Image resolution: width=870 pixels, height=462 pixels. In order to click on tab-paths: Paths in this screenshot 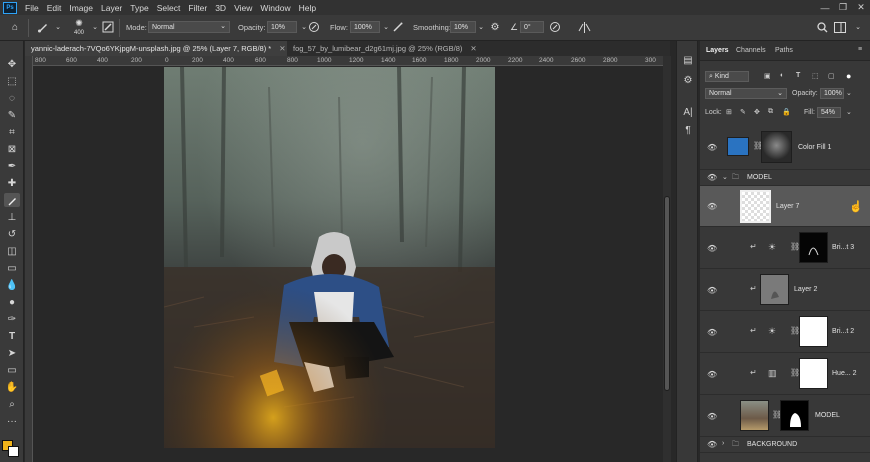, I will do `click(784, 50)`.